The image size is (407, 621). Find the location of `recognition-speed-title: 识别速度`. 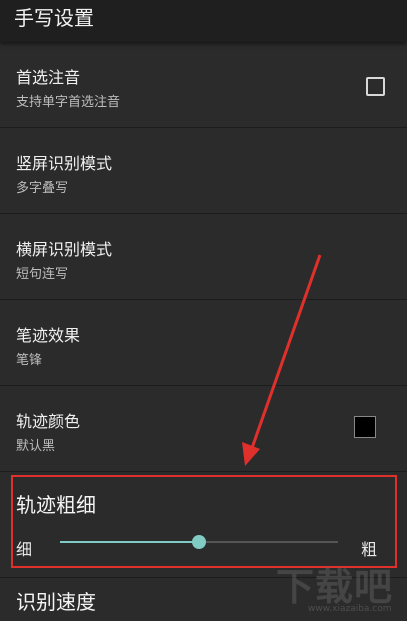

recognition-speed-title: 识别速度 is located at coordinates (56, 602).